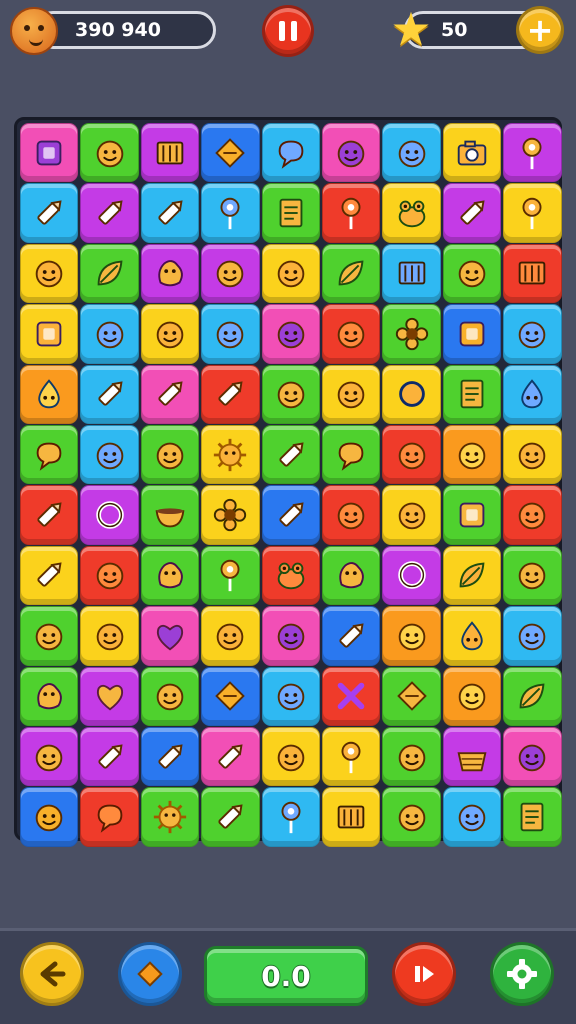 The image size is (576, 1024). What do you see at coordinates (532, 153) in the screenshot?
I see `tile-r1-c9` at bounding box center [532, 153].